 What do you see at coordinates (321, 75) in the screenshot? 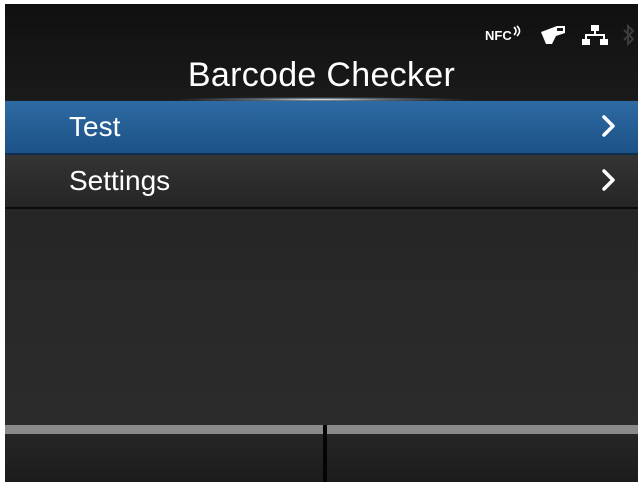
I see `page-title: Barcode Checker` at bounding box center [321, 75].